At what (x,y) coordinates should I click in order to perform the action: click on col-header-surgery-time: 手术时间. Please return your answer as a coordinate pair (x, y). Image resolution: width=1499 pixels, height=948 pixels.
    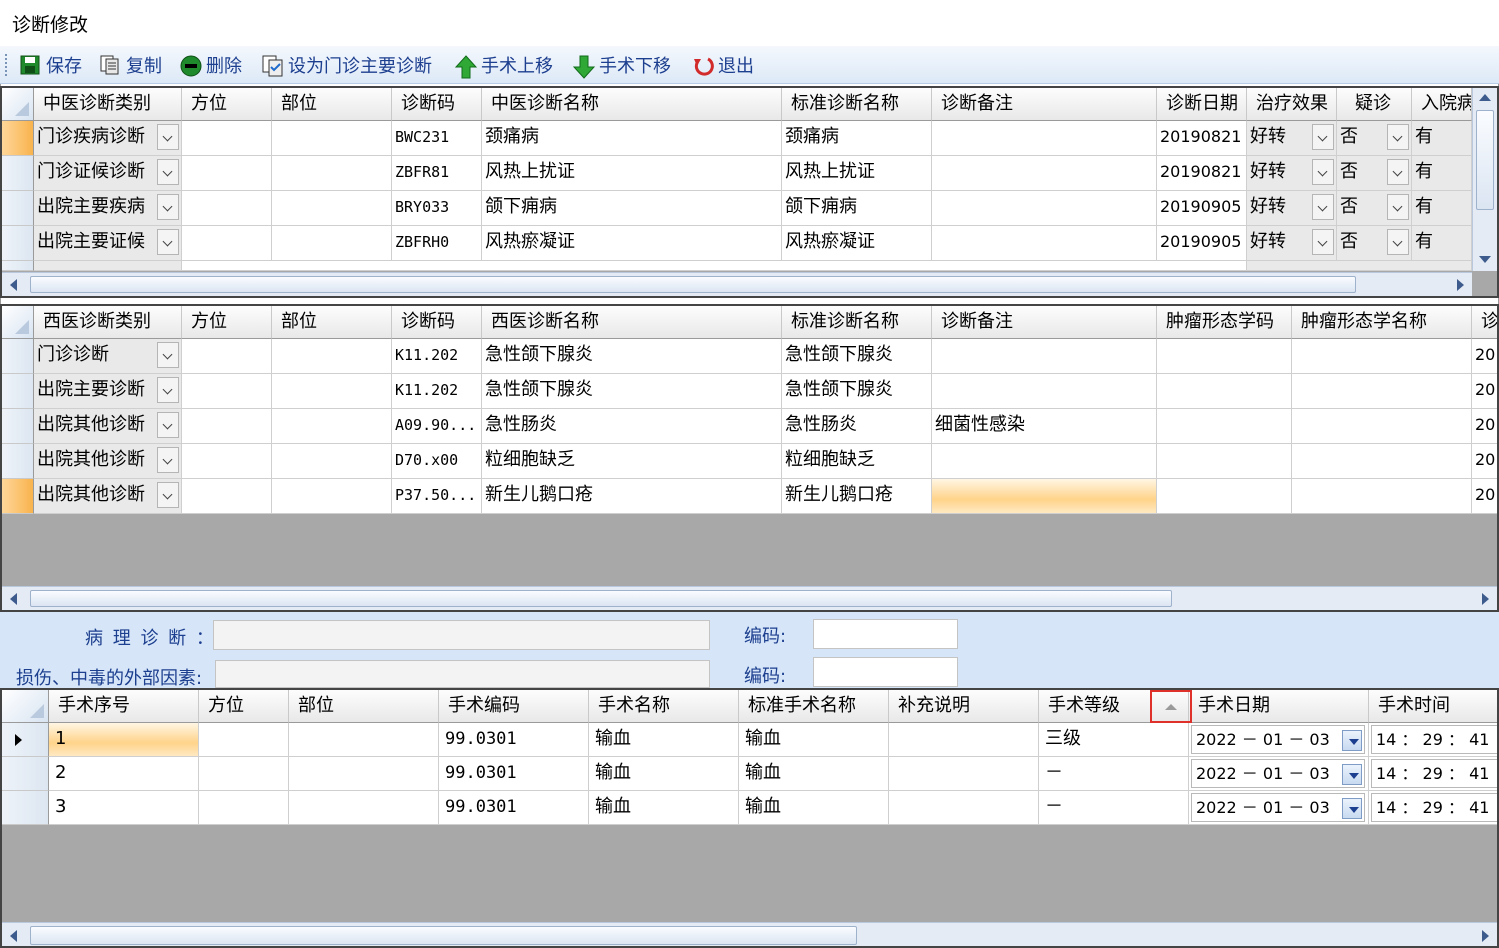
    Looking at the image, I should click on (1433, 706).